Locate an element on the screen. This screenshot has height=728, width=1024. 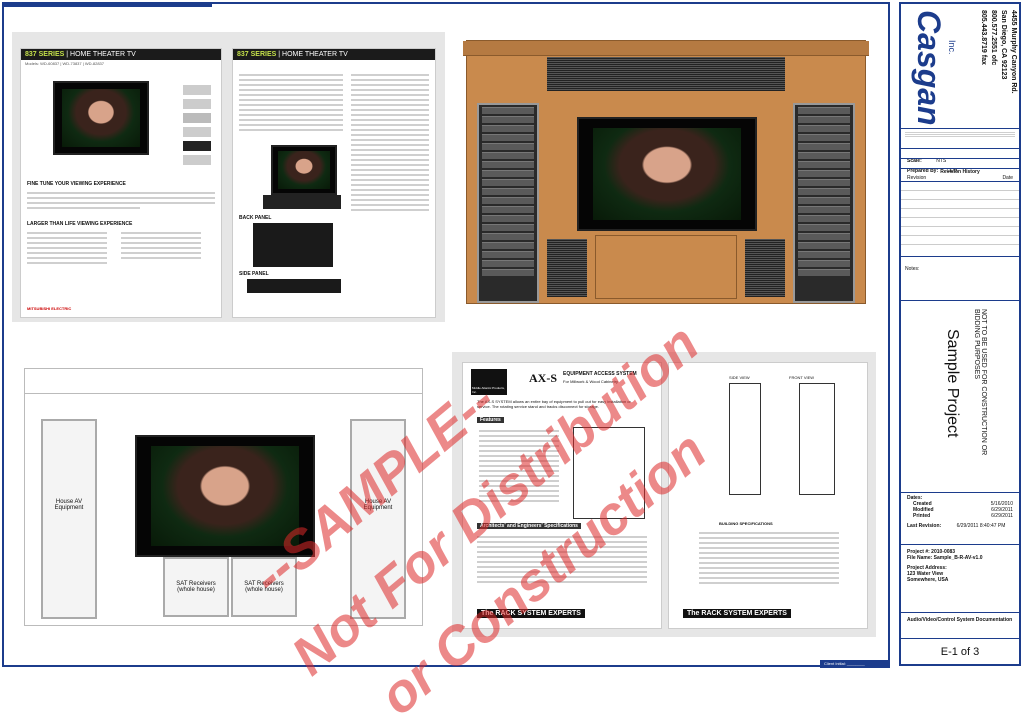
tv-stand is located at coordinates (302, 202).